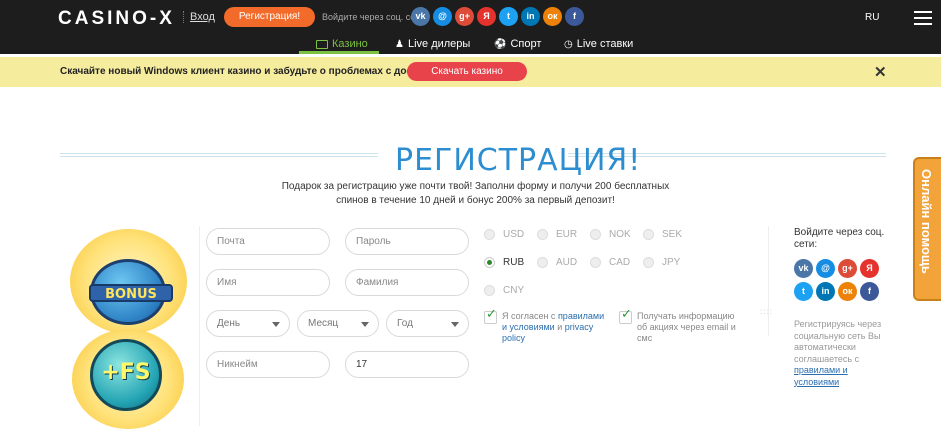 This screenshot has height=437, width=941. I want to click on dealer-icon: ♟, so click(399, 44).